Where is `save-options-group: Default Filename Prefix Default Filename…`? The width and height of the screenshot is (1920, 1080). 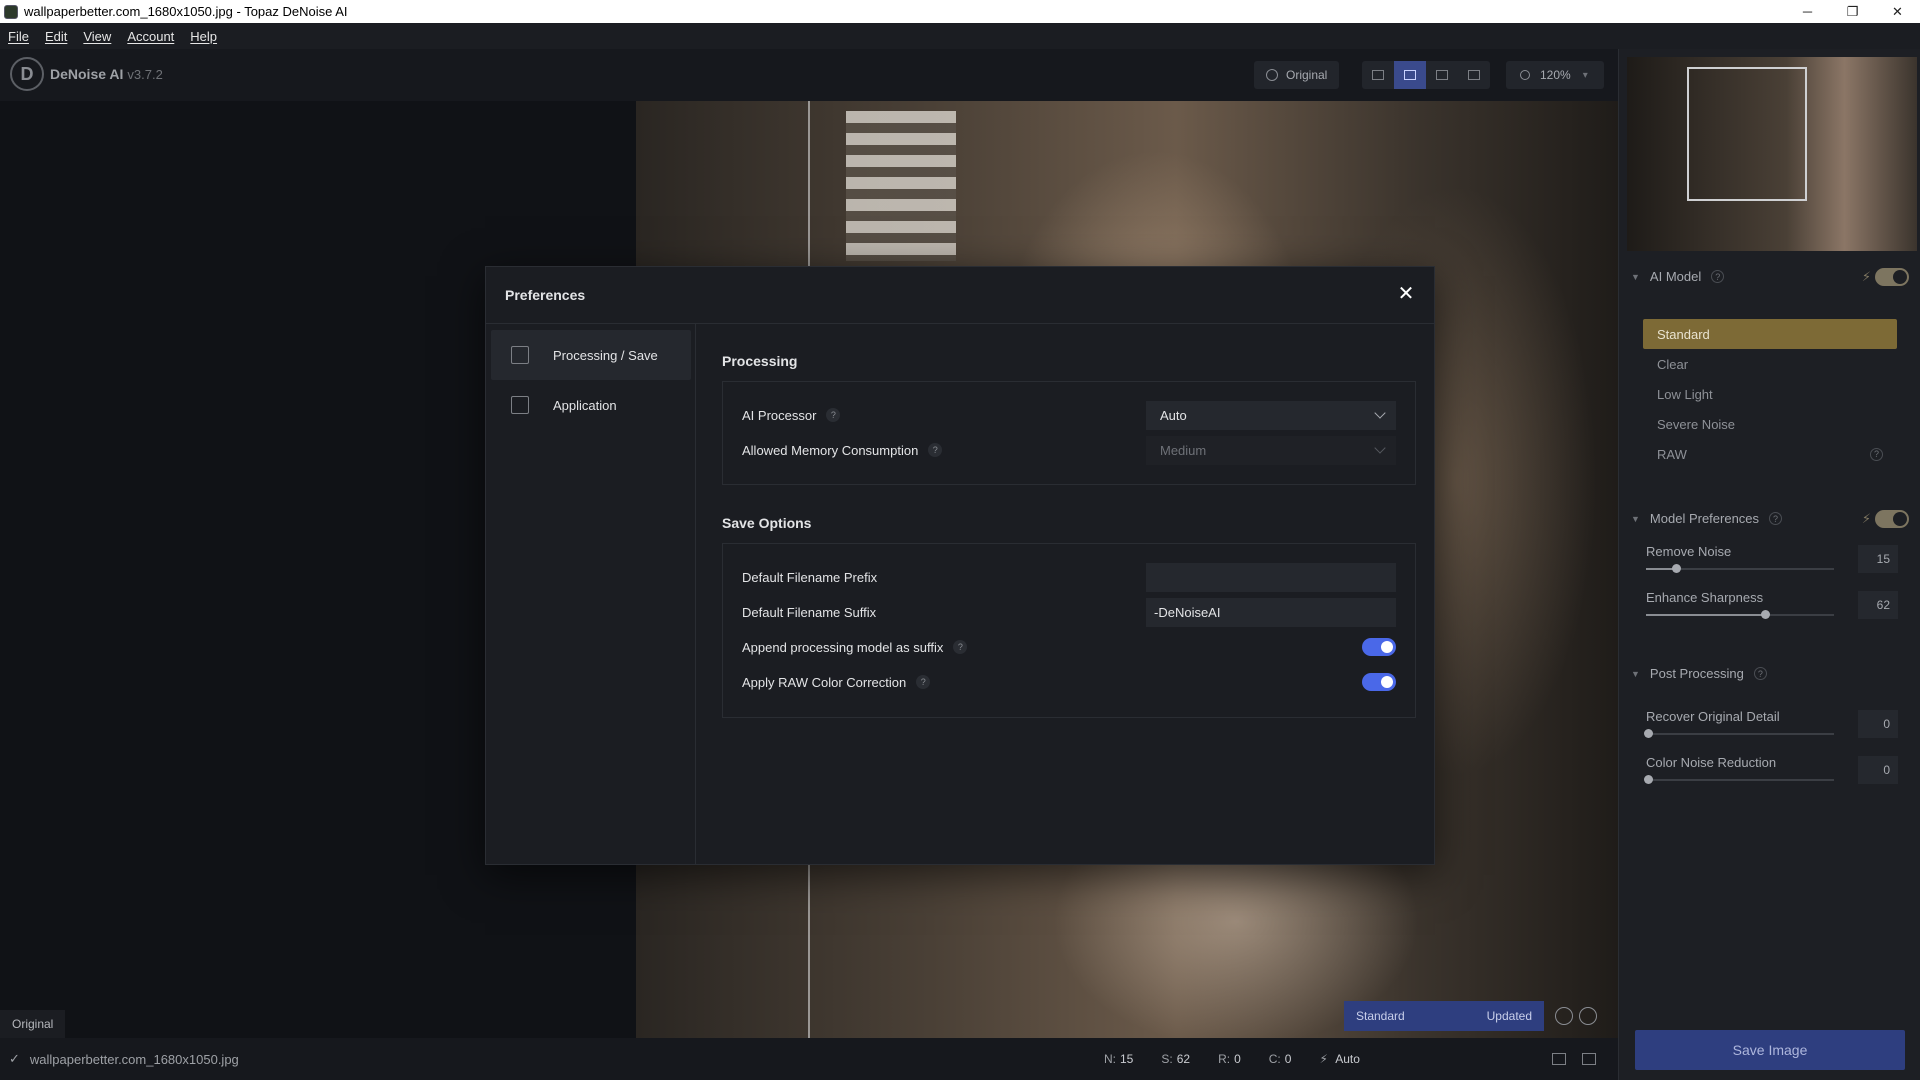
save-options-group: Default Filename Prefix Default Filename… is located at coordinates (1069, 630).